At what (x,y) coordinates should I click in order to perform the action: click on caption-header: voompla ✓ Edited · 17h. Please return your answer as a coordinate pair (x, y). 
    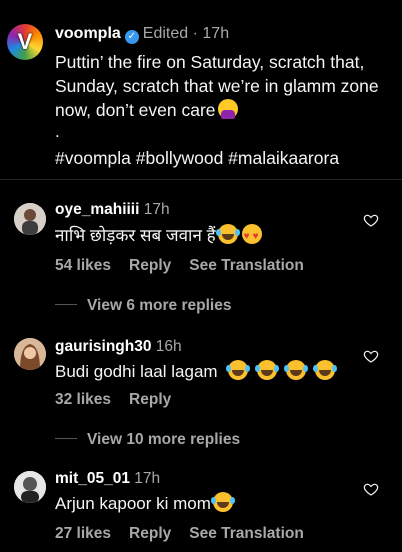
    Looking at the image, I should click on (142, 34).